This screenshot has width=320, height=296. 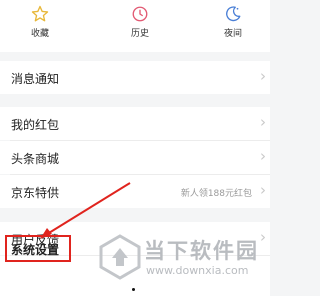 What do you see at coordinates (120, 257) in the screenshot?
I see `watermark-logo` at bounding box center [120, 257].